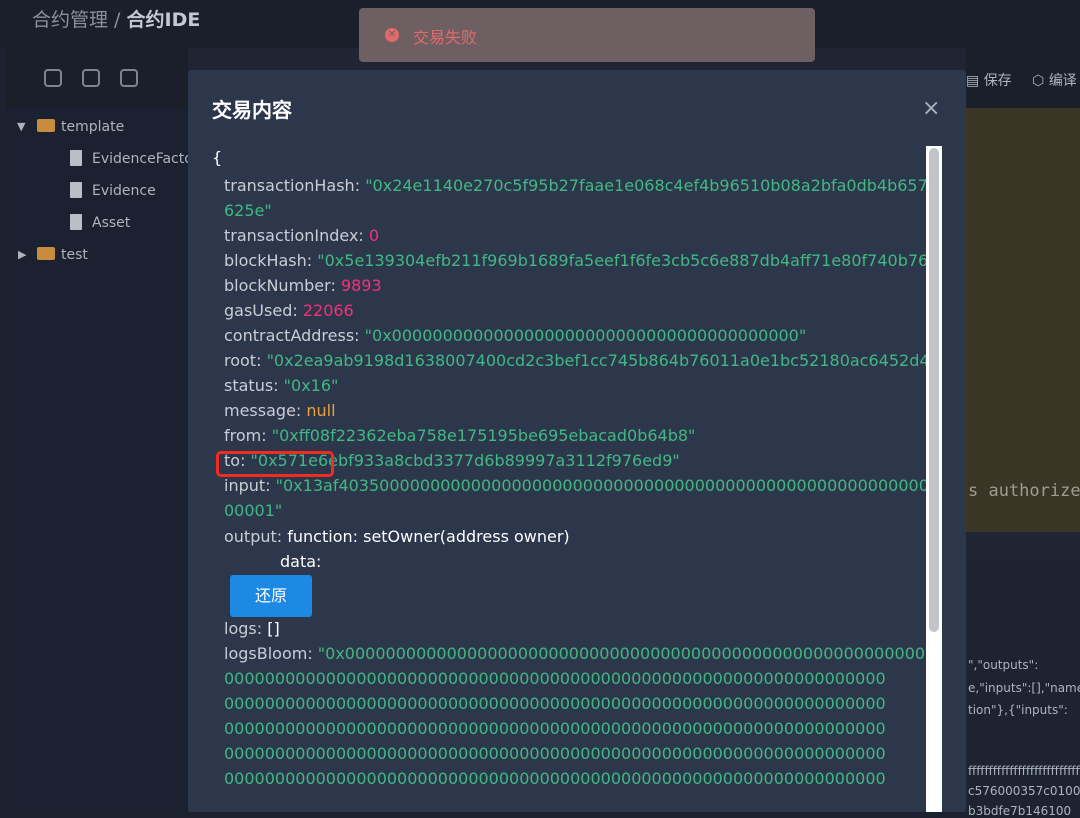  What do you see at coordinates (934, 390) in the screenshot?
I see `scrollbar-thumb` at bounding box center [934, 390].